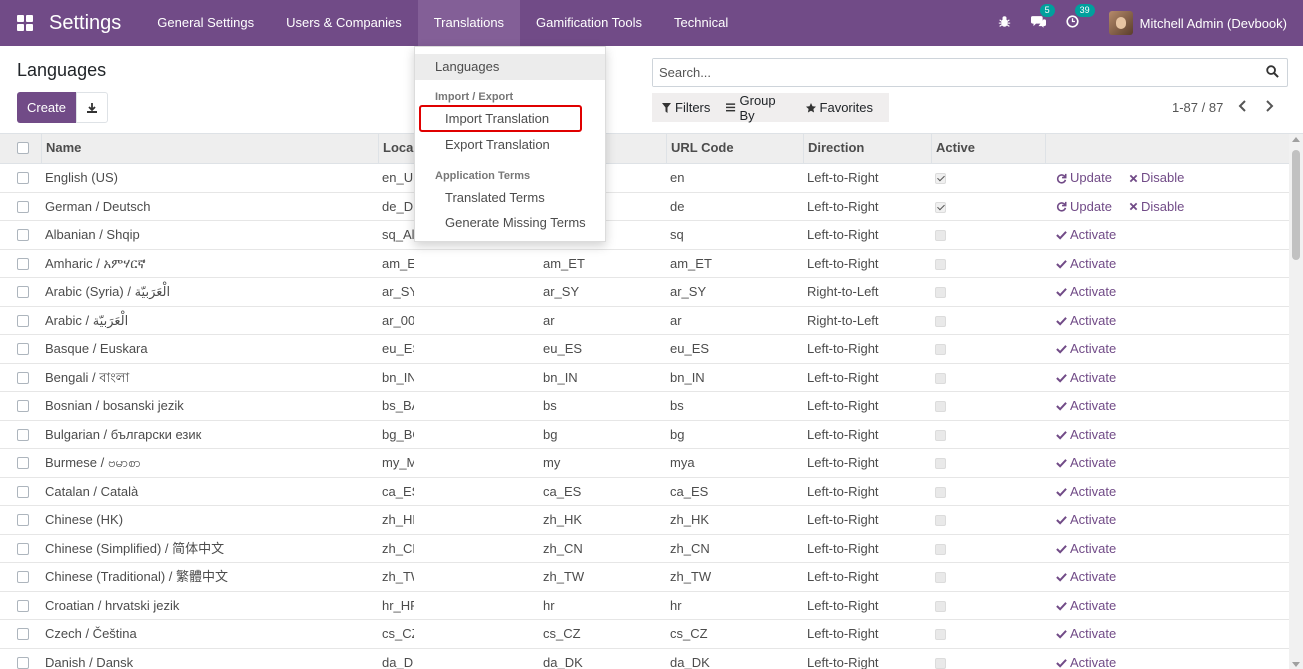 The image size is (1303, 669). I want to click on user-avatar, so click(1120, 23).